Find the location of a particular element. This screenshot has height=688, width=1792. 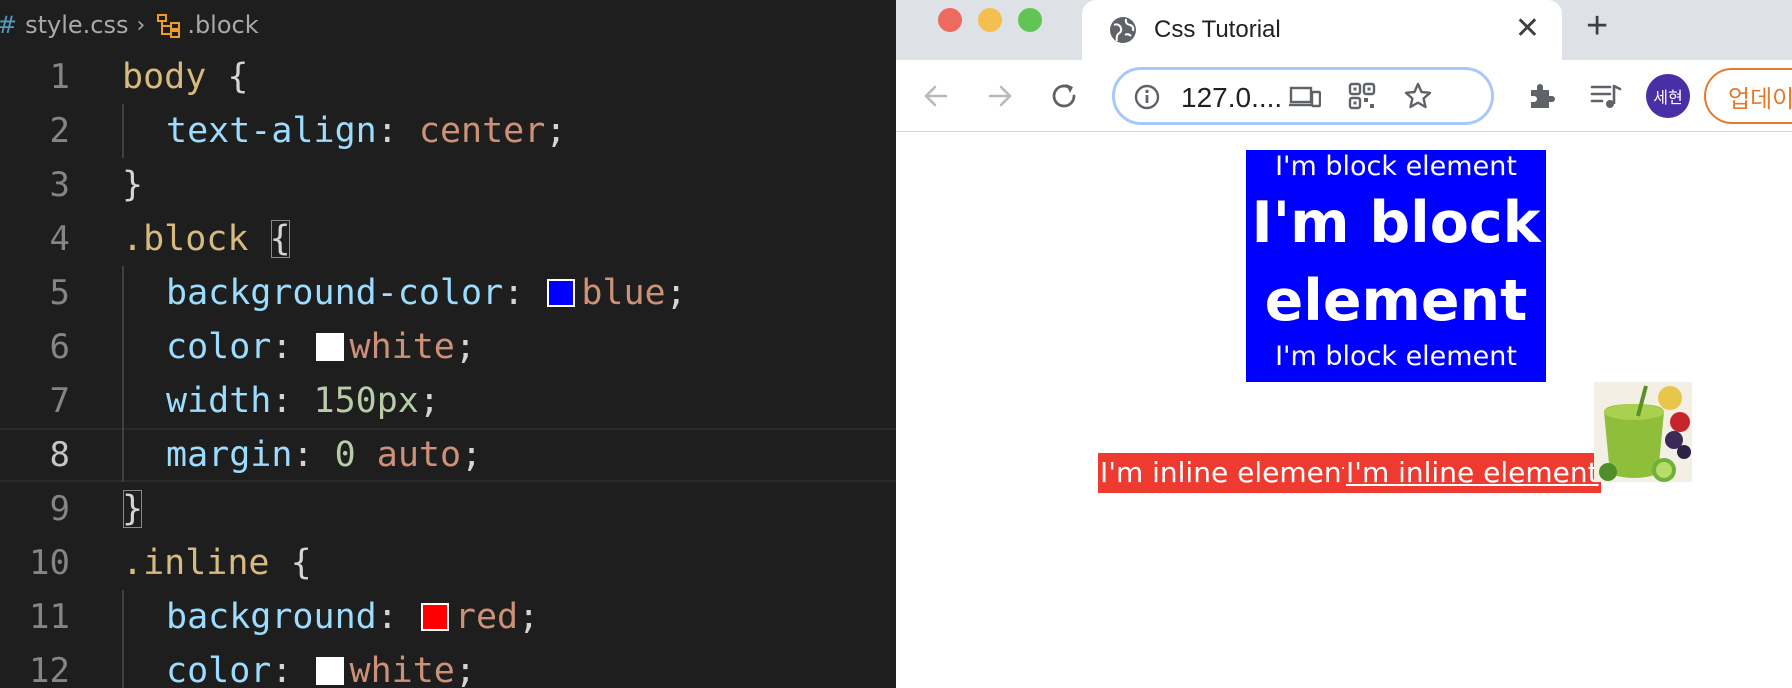

globe-icon is located at coordinates (1123, 30).